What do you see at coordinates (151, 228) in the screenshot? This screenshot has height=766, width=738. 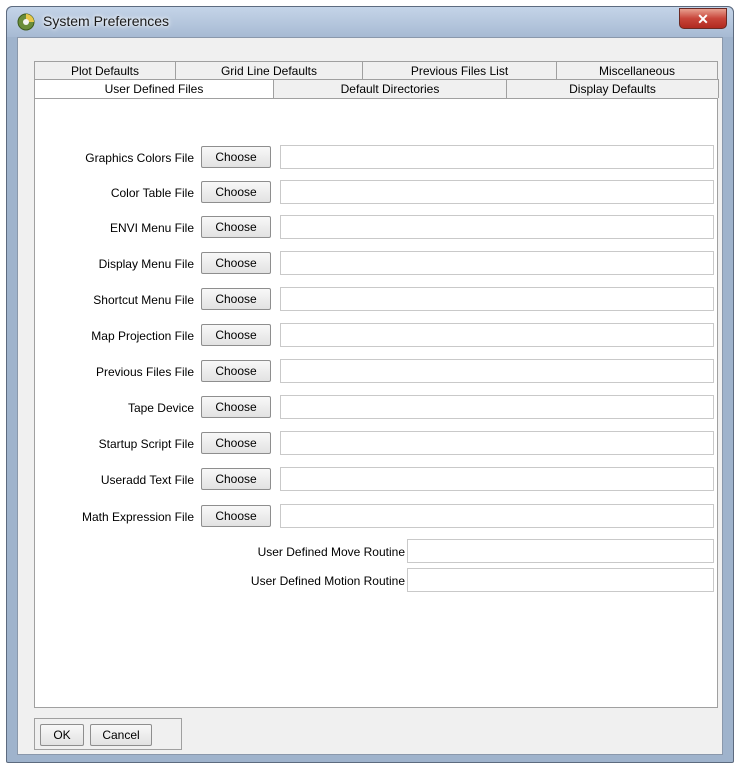 I see `envi-menu-file-label: ENVI Menu File` at bounding box center [151, 228].